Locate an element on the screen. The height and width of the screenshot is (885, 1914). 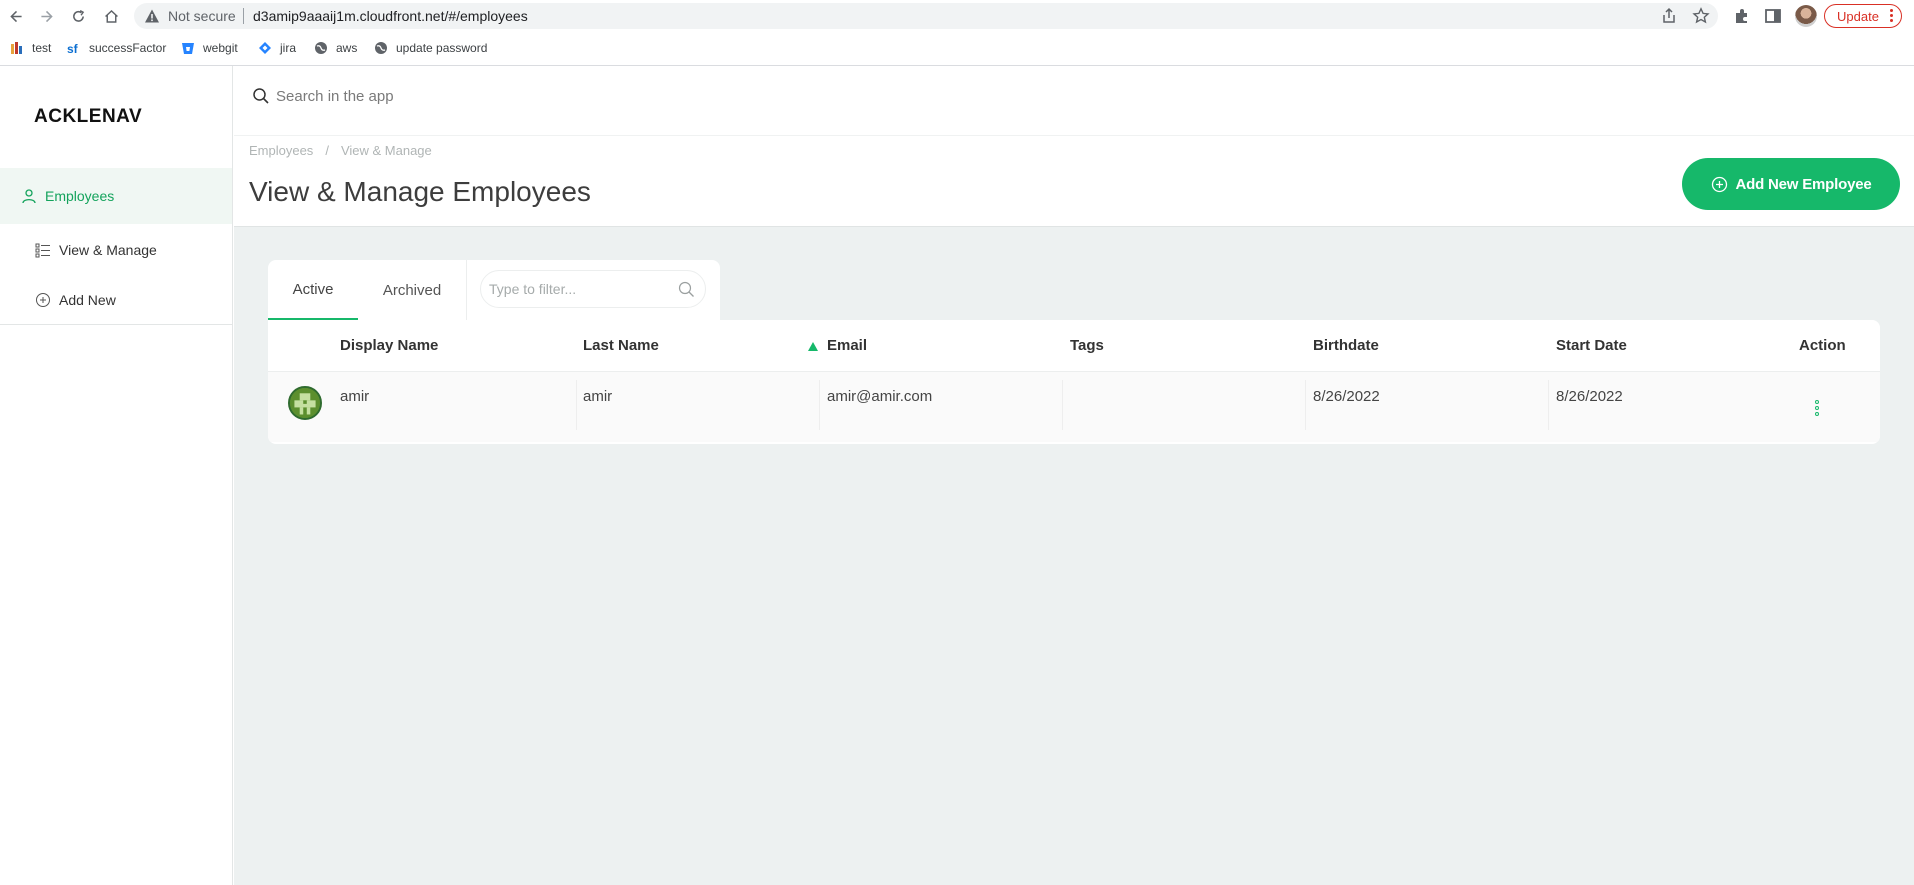
column-action: Action is located at coordinates (1822, 345).